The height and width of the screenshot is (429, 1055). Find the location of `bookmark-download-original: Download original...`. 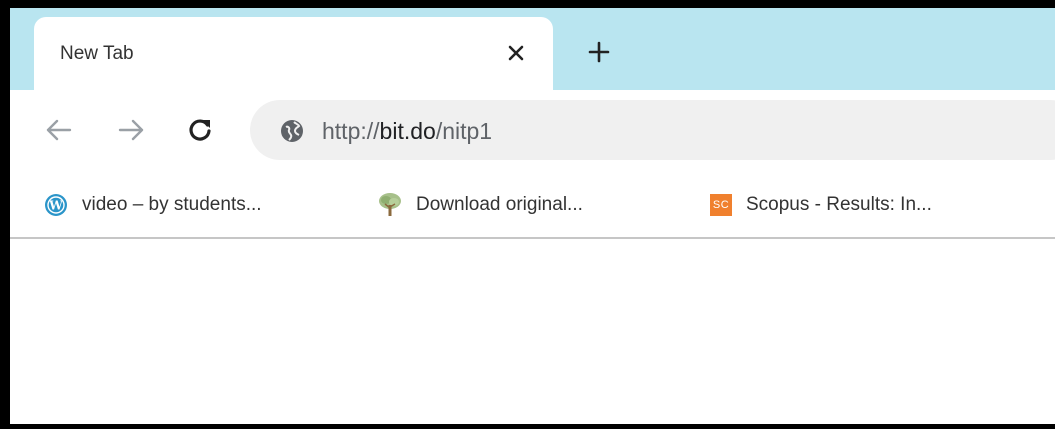

bookmark-download-original: Download original... is located at coordinates (480, 205).